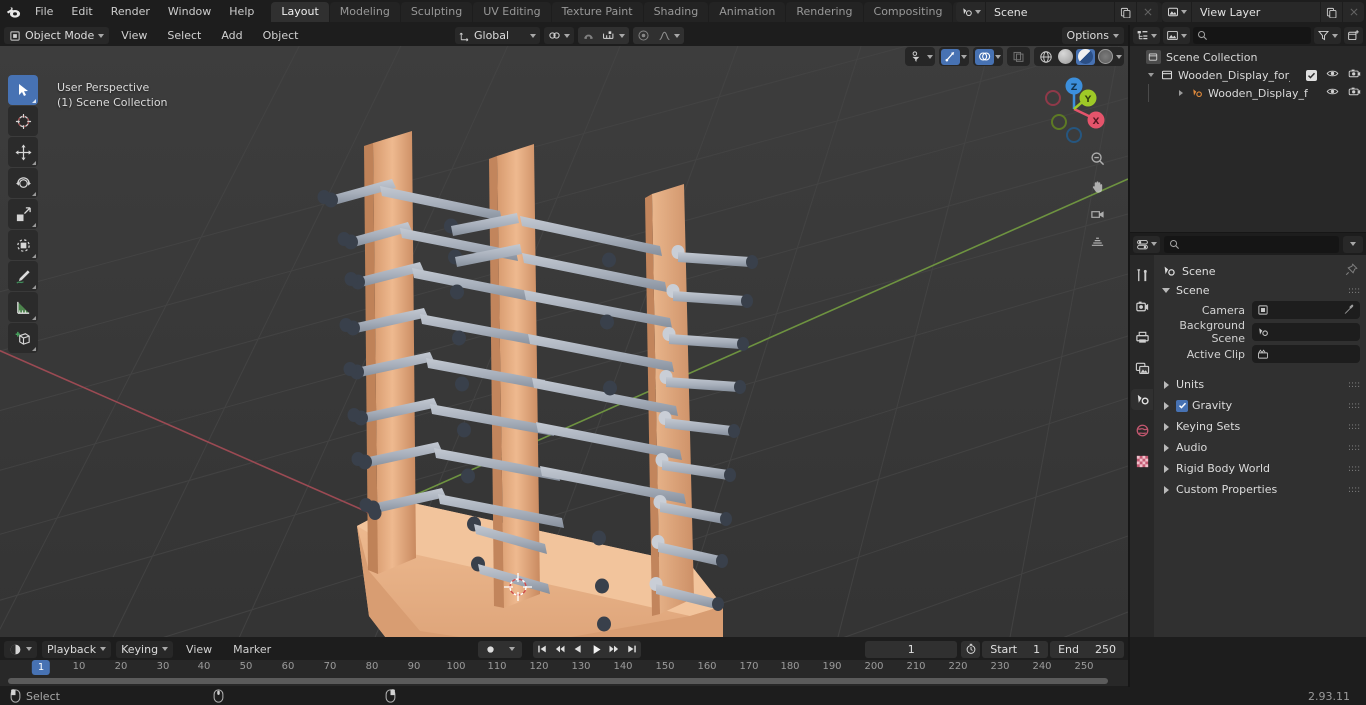 The height and width of the screenshot is (705, 1366). Describe the element at coordinates (41, 667) in the screenshot. I see `playhead: 1` at that location.